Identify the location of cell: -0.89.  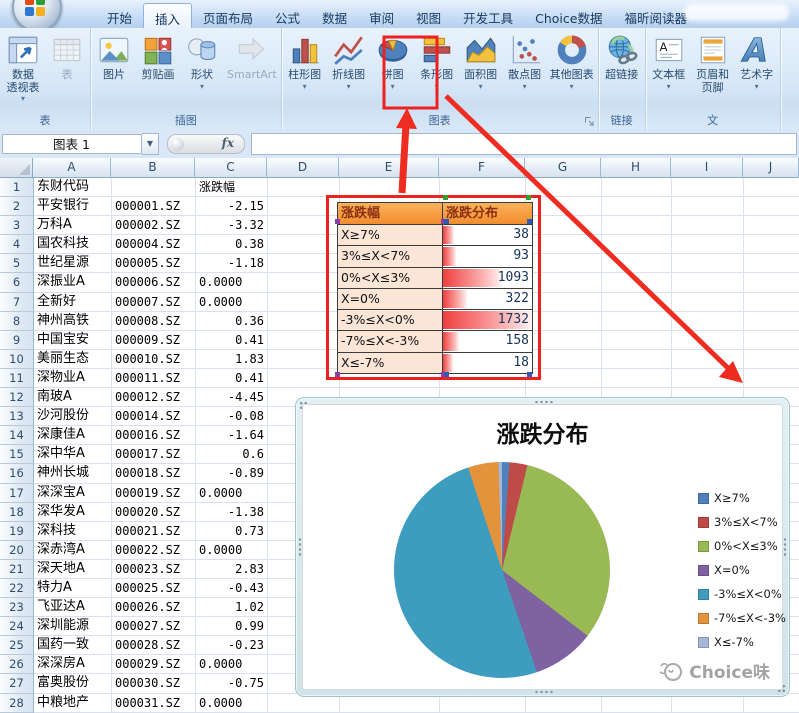
(232, 474).